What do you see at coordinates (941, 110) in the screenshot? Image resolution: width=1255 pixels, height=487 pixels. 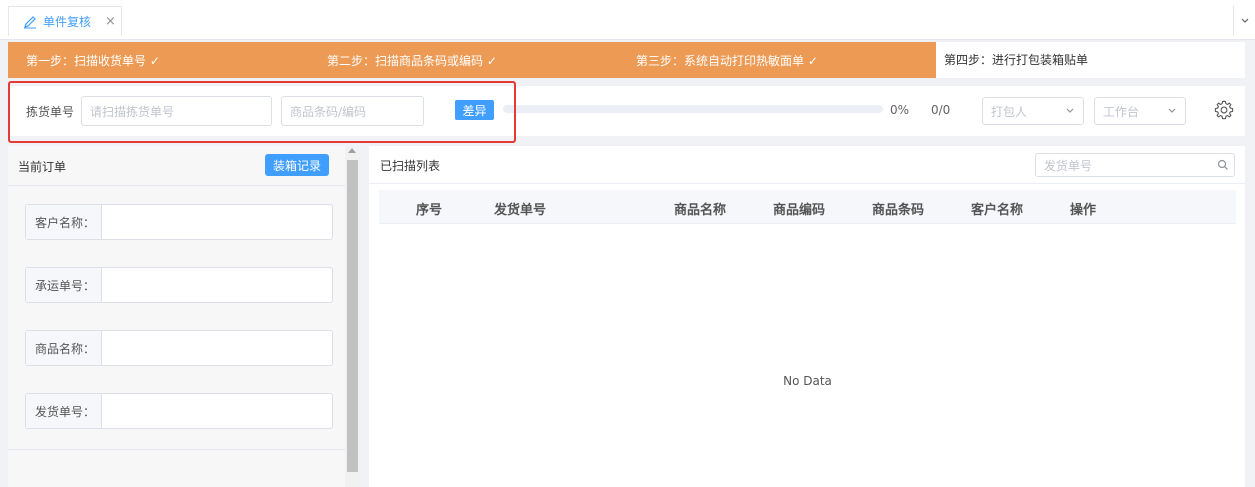 I see `progress-count: 0/0` at bounding box center [941, 110].